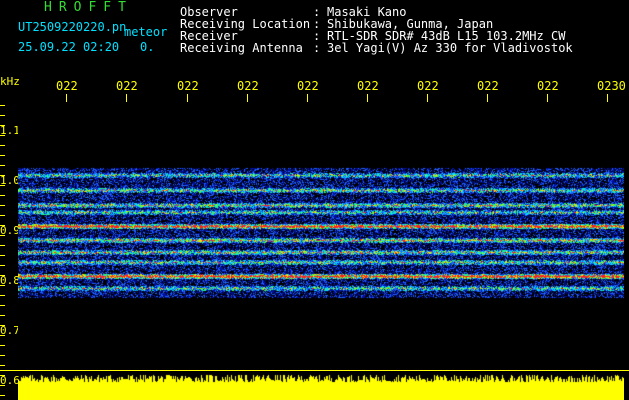 The image size is (629, 400). Describe the element at coordinates (241, 48) in the screenshot. I see `info-label-antenna: Receiving Antenna` at that location.